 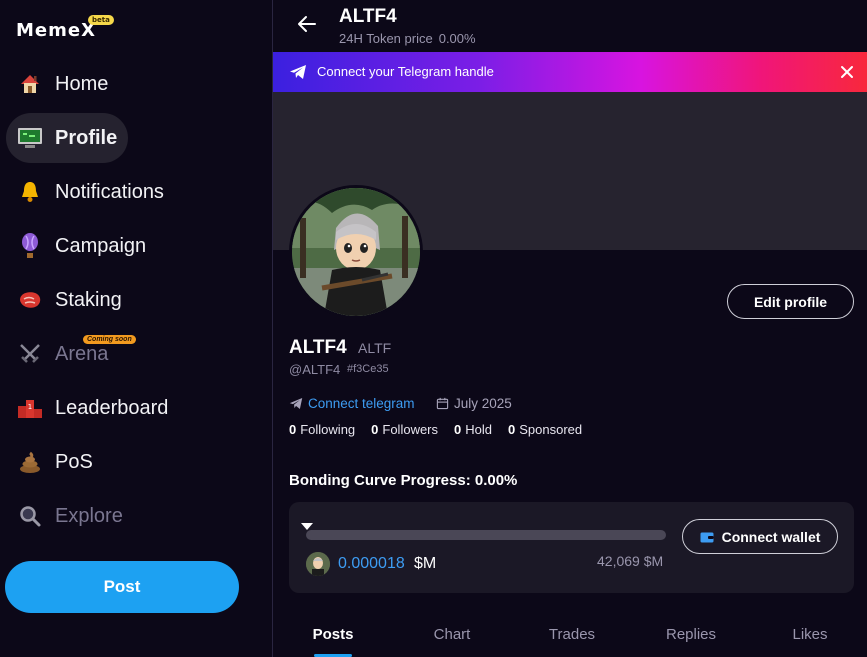 What do you see at coordinates (425, 563) in the screenshot?
I see `token-price-unit: $M` at bounding box center [425, 563].